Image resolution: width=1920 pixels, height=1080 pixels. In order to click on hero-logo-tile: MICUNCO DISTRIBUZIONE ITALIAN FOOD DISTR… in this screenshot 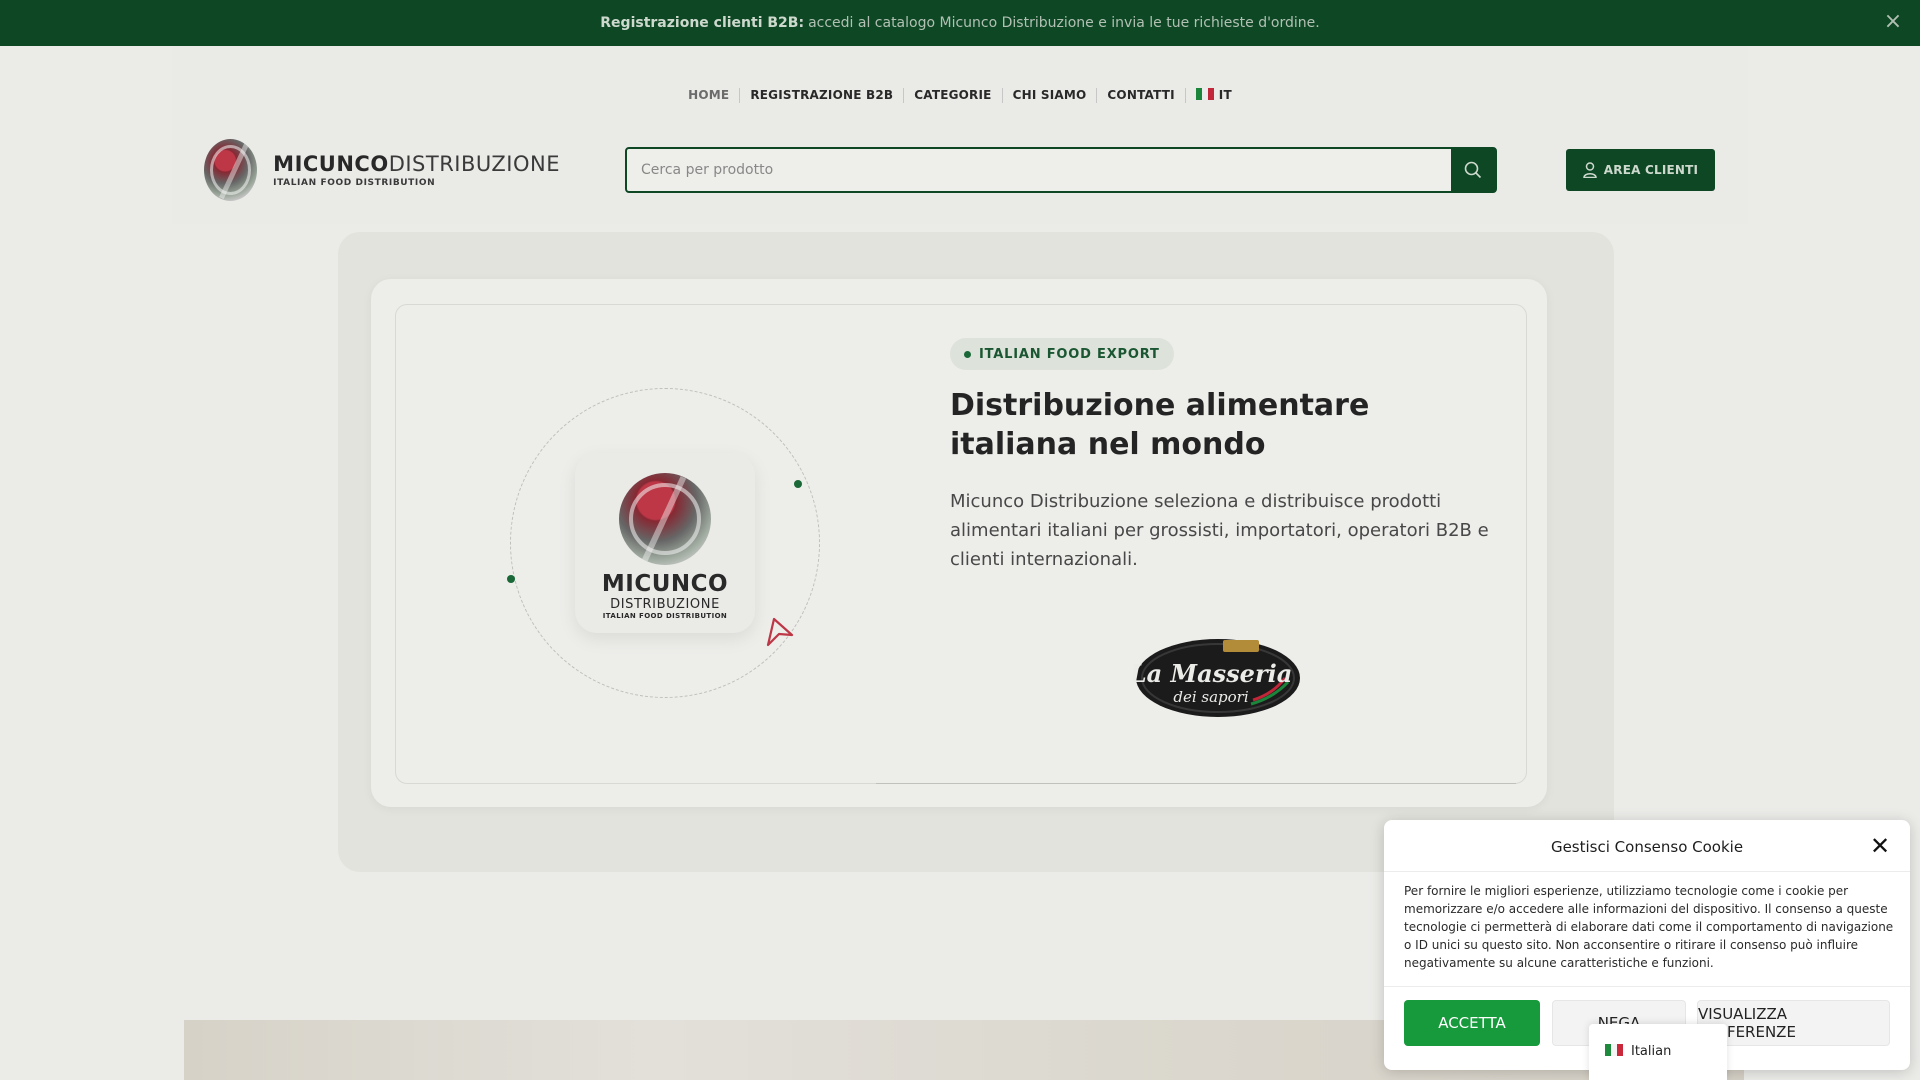, I will do `click(665, 543)`.